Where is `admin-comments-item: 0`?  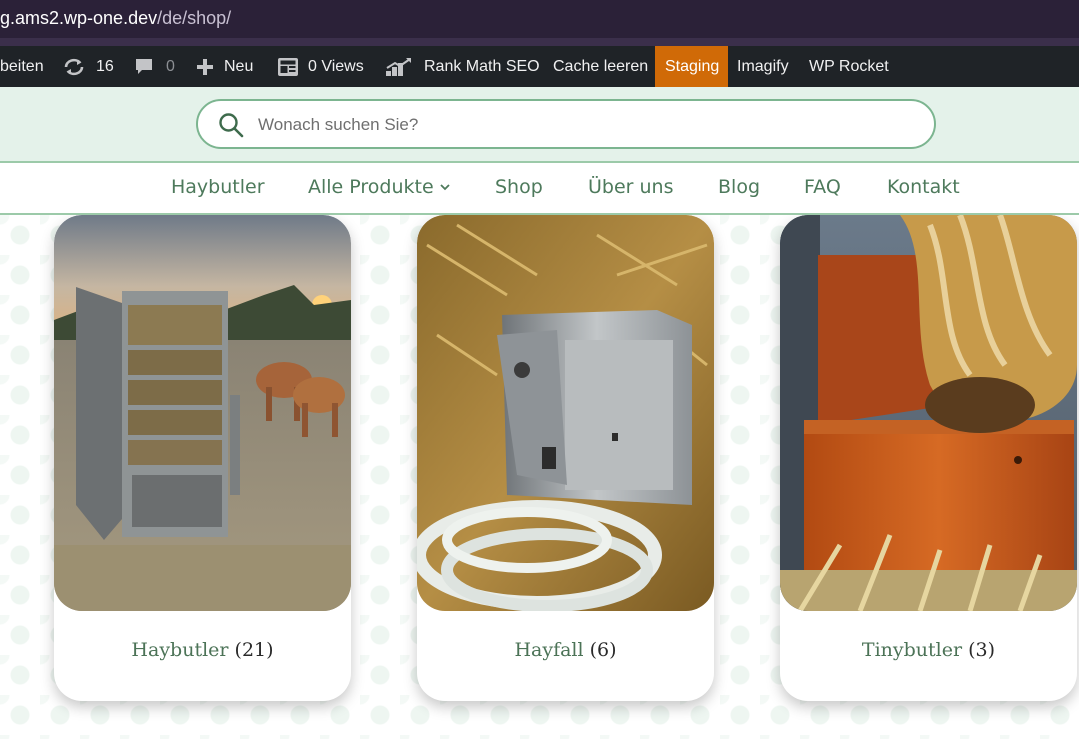
admin-comments-item: 0 is located at coordinates (154, 66).